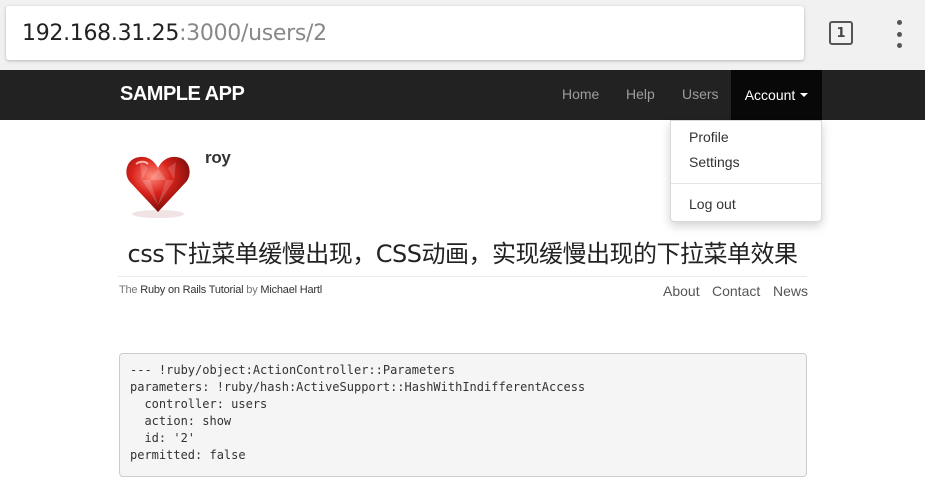 This screenshot has height=490, width=925. I want to click on browser-chrome: 192.168.31.25:3000/users/2 1, so click(462, 35).